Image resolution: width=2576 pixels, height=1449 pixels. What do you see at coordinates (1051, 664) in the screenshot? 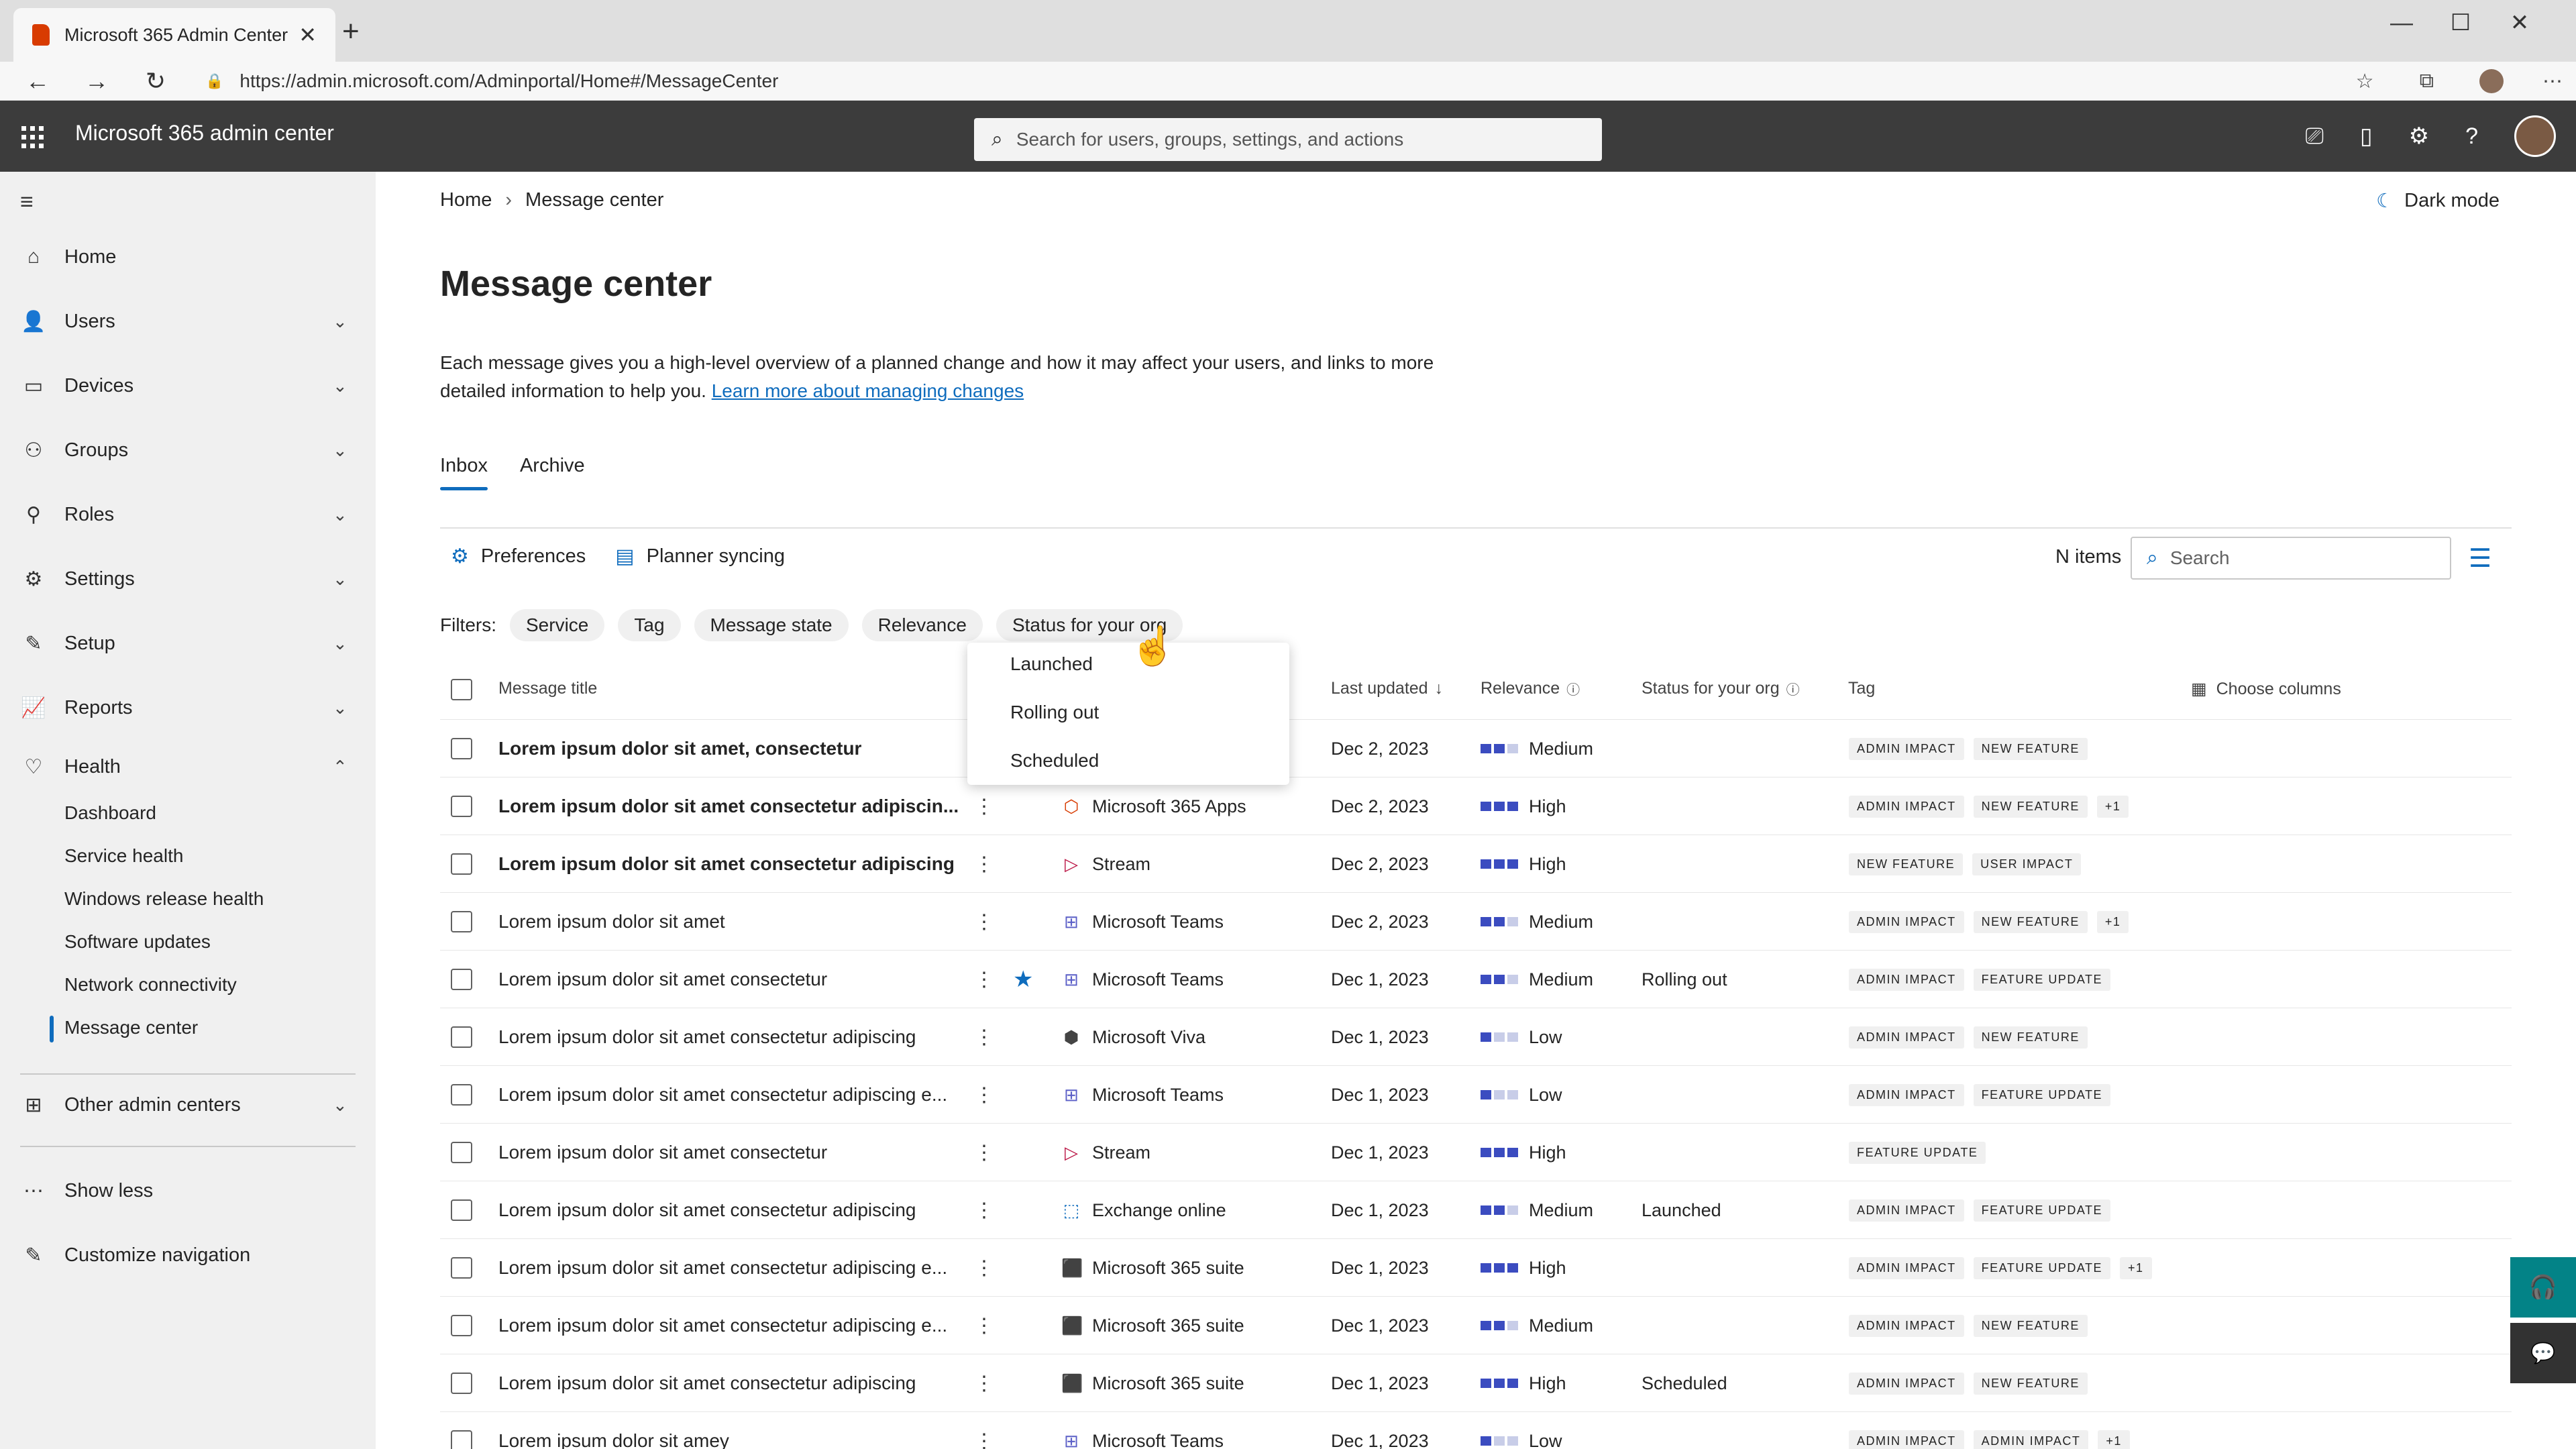
I see `dropdown-option-launched: Launched` at bounding box center [1051, 664].